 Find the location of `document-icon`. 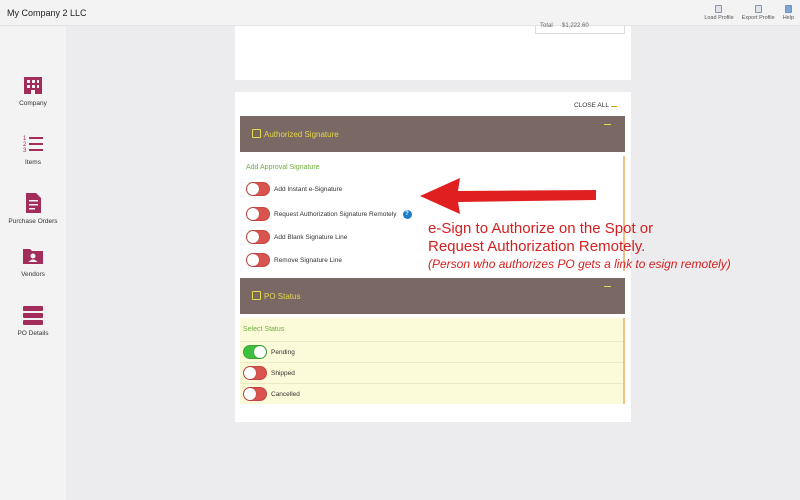

document-icon is located at coordinates (33, 203).